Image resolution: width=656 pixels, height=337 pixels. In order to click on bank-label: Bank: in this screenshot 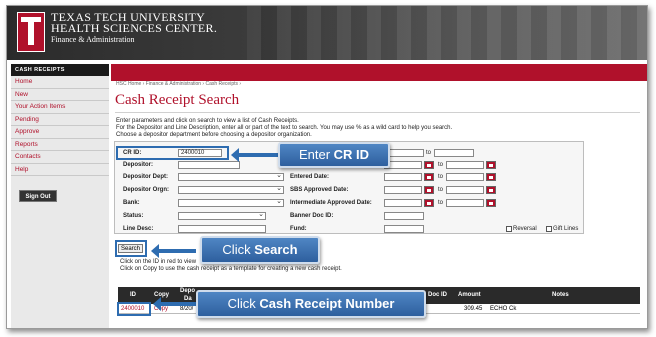, I will do `click(131, 203)`.